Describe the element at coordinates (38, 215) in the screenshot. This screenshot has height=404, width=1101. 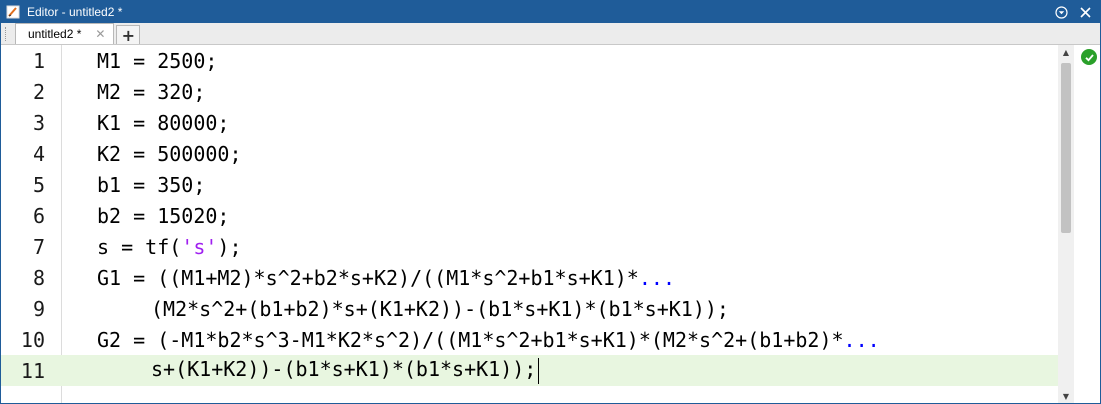
I see `line-number: 6` at that location.